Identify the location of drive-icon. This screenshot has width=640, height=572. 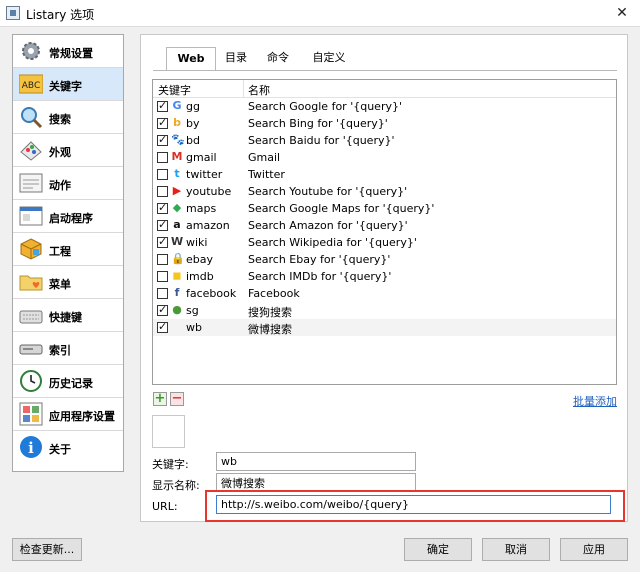
(31, 349).